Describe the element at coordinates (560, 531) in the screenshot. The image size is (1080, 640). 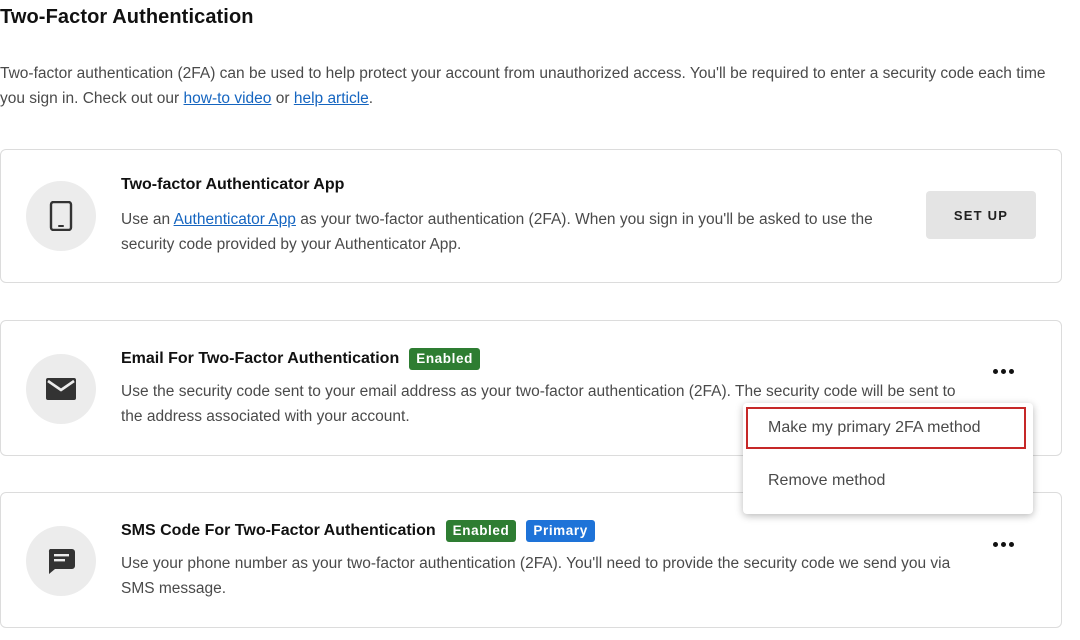
I see `primary-badge: Primary` at that location.